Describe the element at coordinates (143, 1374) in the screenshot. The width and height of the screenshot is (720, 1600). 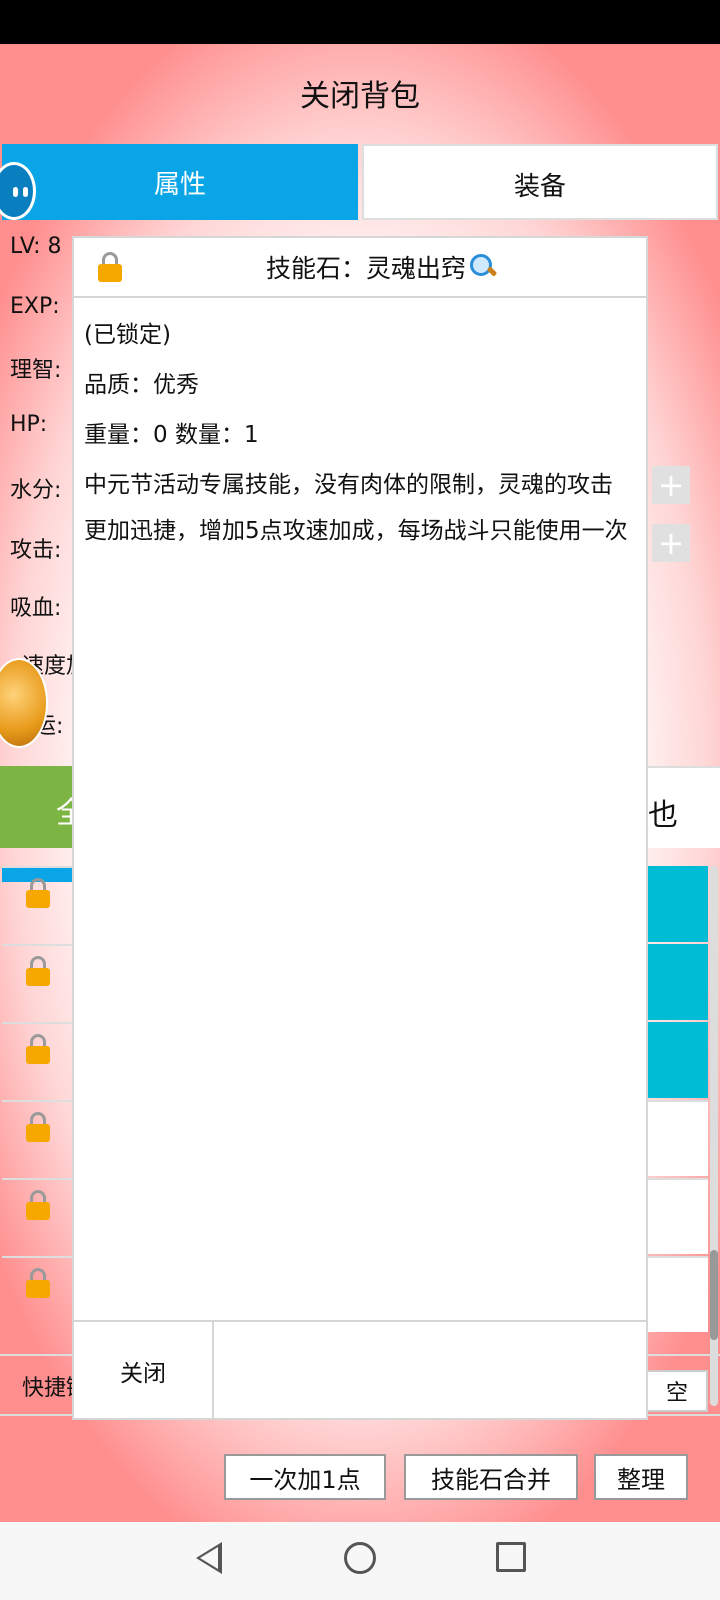
I see `close-button-label: 关闭` at that location.